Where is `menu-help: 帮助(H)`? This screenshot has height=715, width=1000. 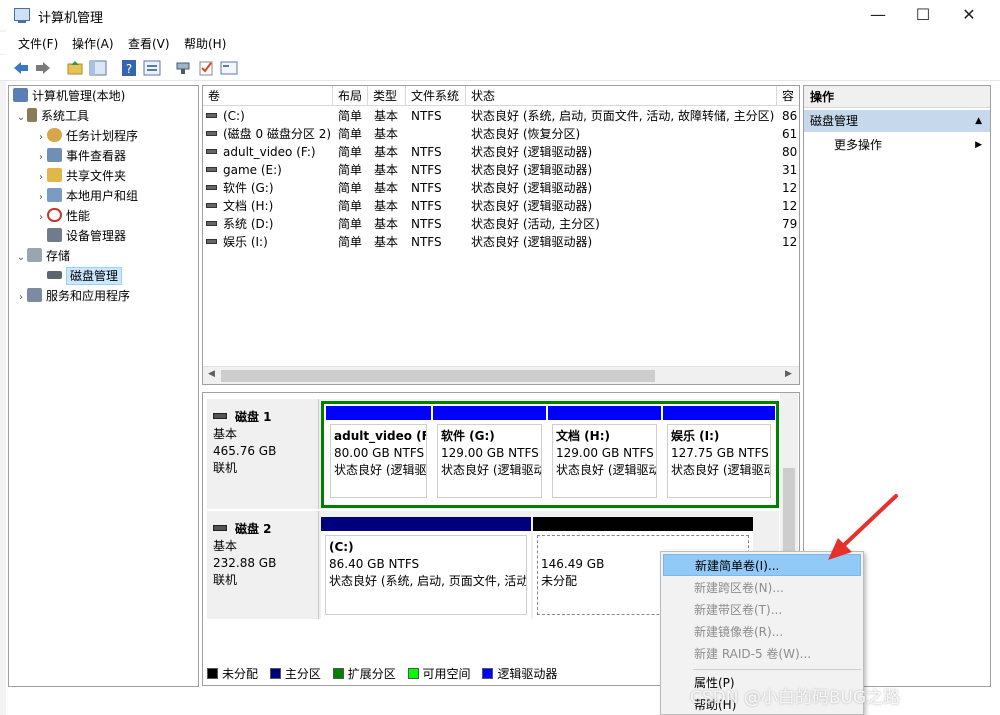 menu-help: 帮助(H) is located at coordinates (205, 43).